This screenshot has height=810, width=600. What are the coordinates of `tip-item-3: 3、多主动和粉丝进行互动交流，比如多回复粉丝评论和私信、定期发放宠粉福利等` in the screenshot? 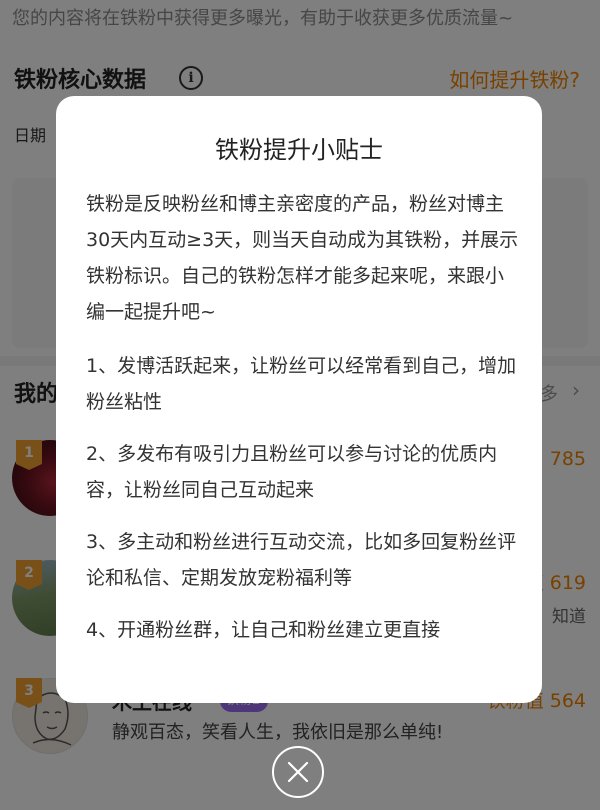 It's located at (301, 560).